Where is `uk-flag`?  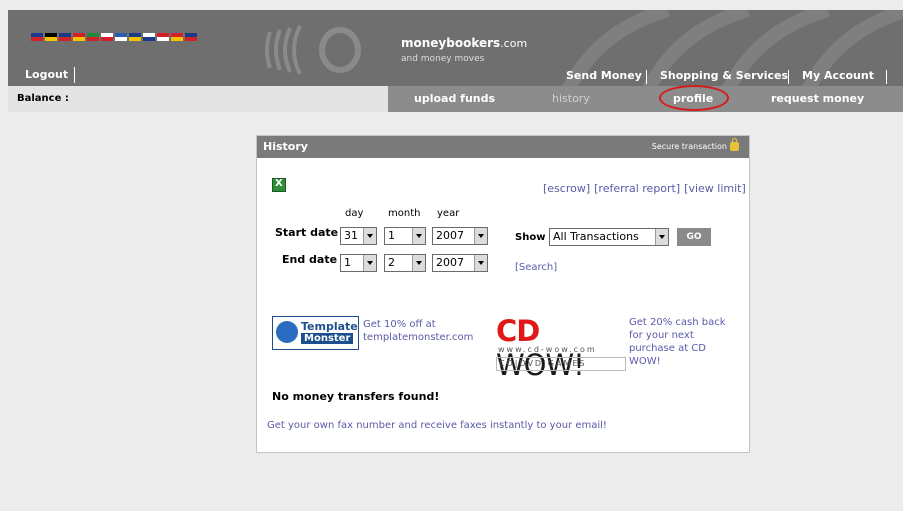 uk-flag is located at coordinates (37, 37).